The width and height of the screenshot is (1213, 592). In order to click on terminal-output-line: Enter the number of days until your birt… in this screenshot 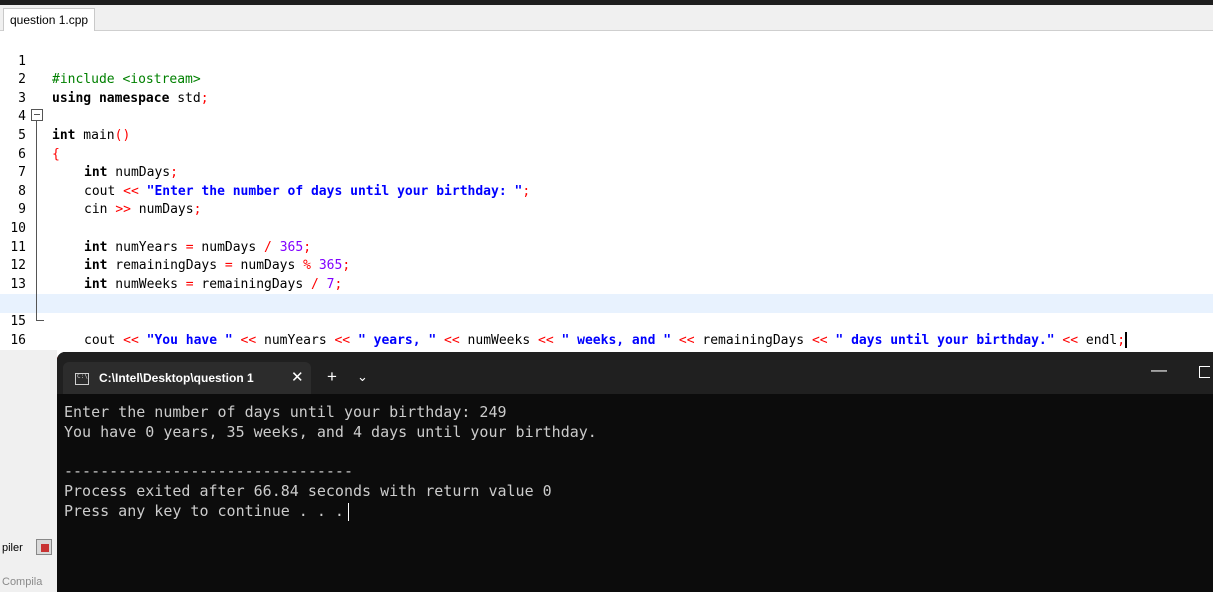, I will do `click(285, 412)`.